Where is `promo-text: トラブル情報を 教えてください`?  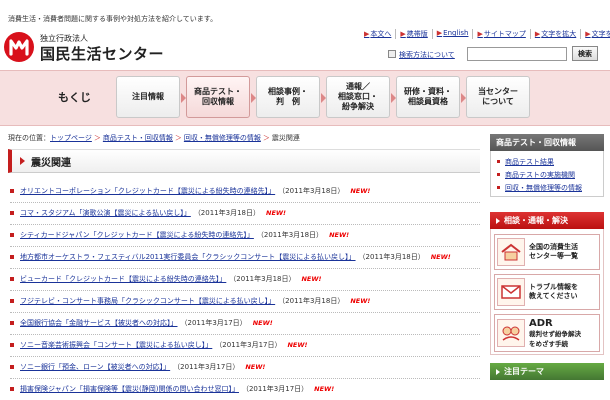 promo-text: トラブル情報を 教えてください is located at coordinates (553, 292).